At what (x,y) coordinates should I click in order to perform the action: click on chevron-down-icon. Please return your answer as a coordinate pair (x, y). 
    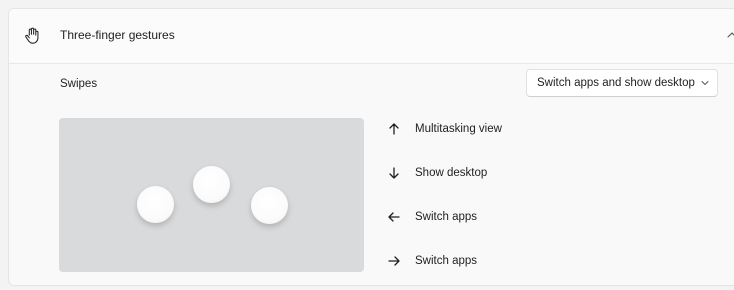
    Looking at the image, I should click on (705, 83).